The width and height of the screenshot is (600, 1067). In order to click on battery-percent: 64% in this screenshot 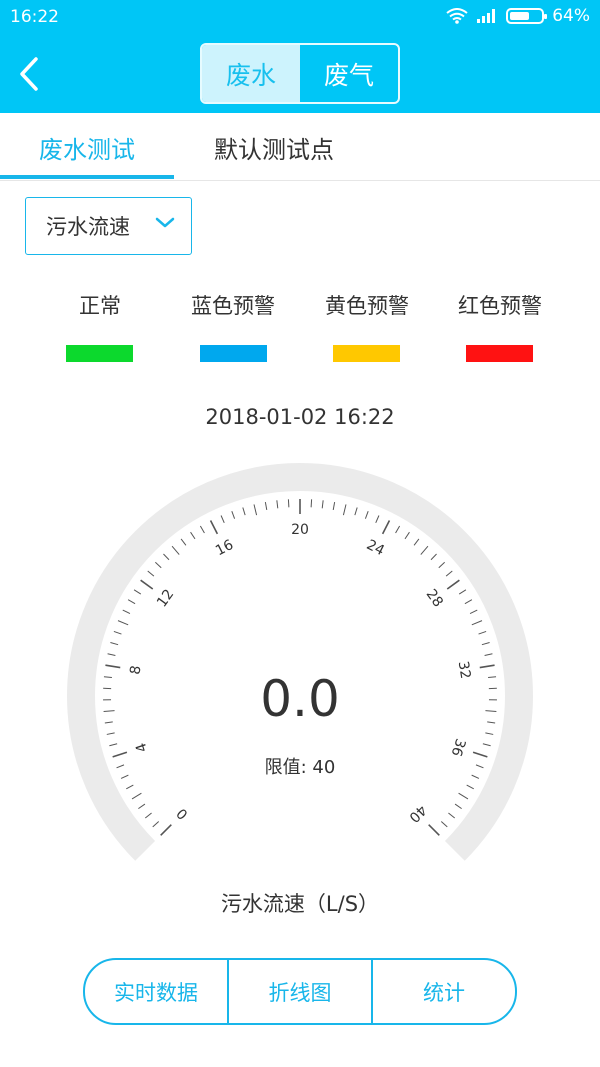, I will do `click(571, 16)`.